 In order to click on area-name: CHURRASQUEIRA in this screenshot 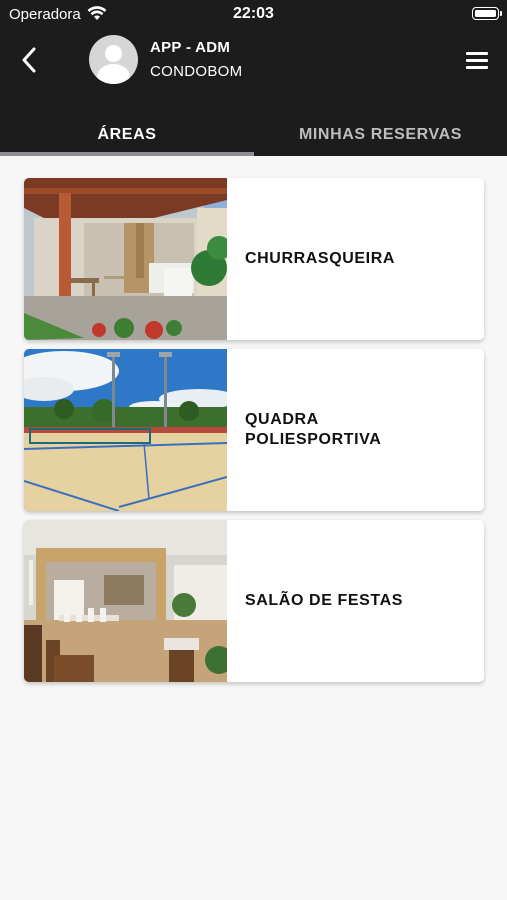, I will do `click(320, 258)`.